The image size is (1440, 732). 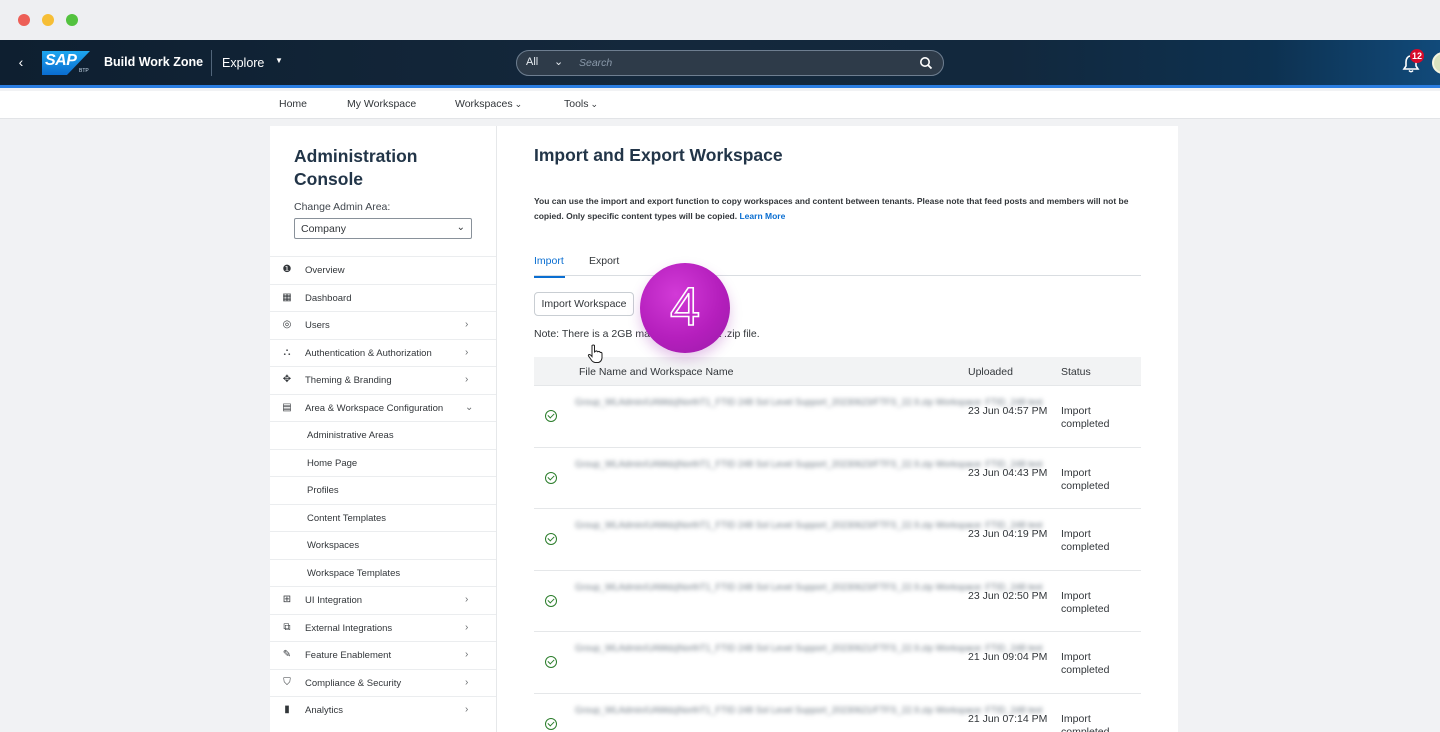 What do you see at coordinates (685, 307) in the screenshot?
I see `step-number: 4` at bounding box center [685, 307].